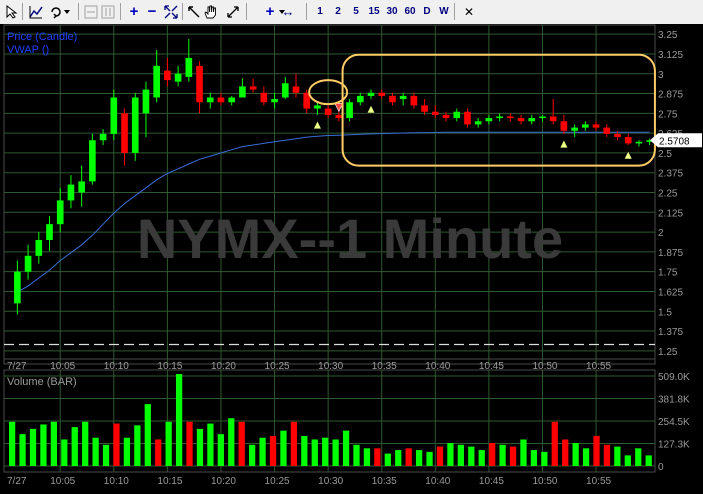  What do you see at coordinates (469, 11) in the screenshot?
I see `close-button: ✕` at bounding box center [469, 11].